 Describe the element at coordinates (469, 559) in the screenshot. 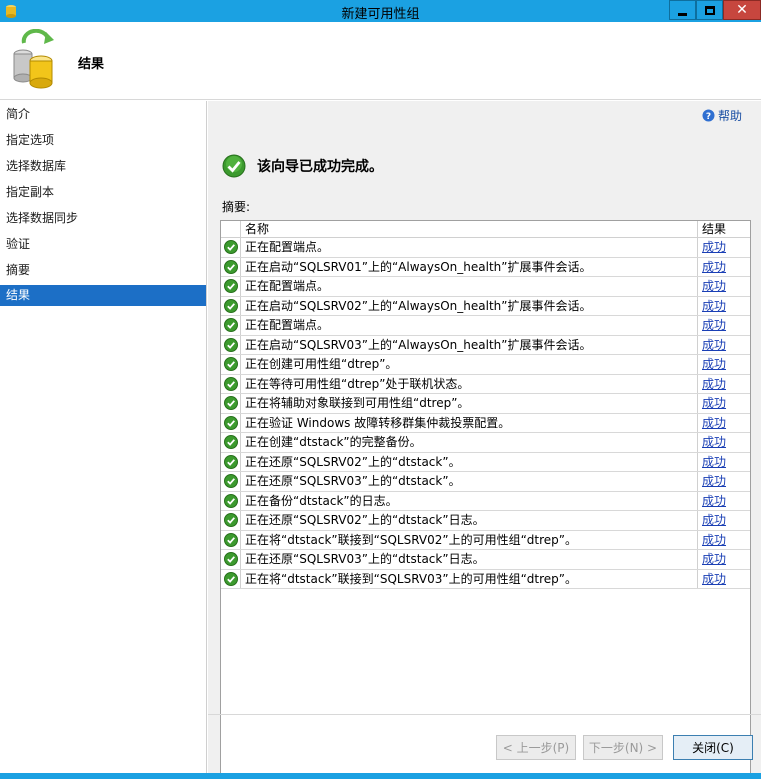

I see `row-name: 正在还原“SQLSRV03”上的“dtstack”日志。` at that location.